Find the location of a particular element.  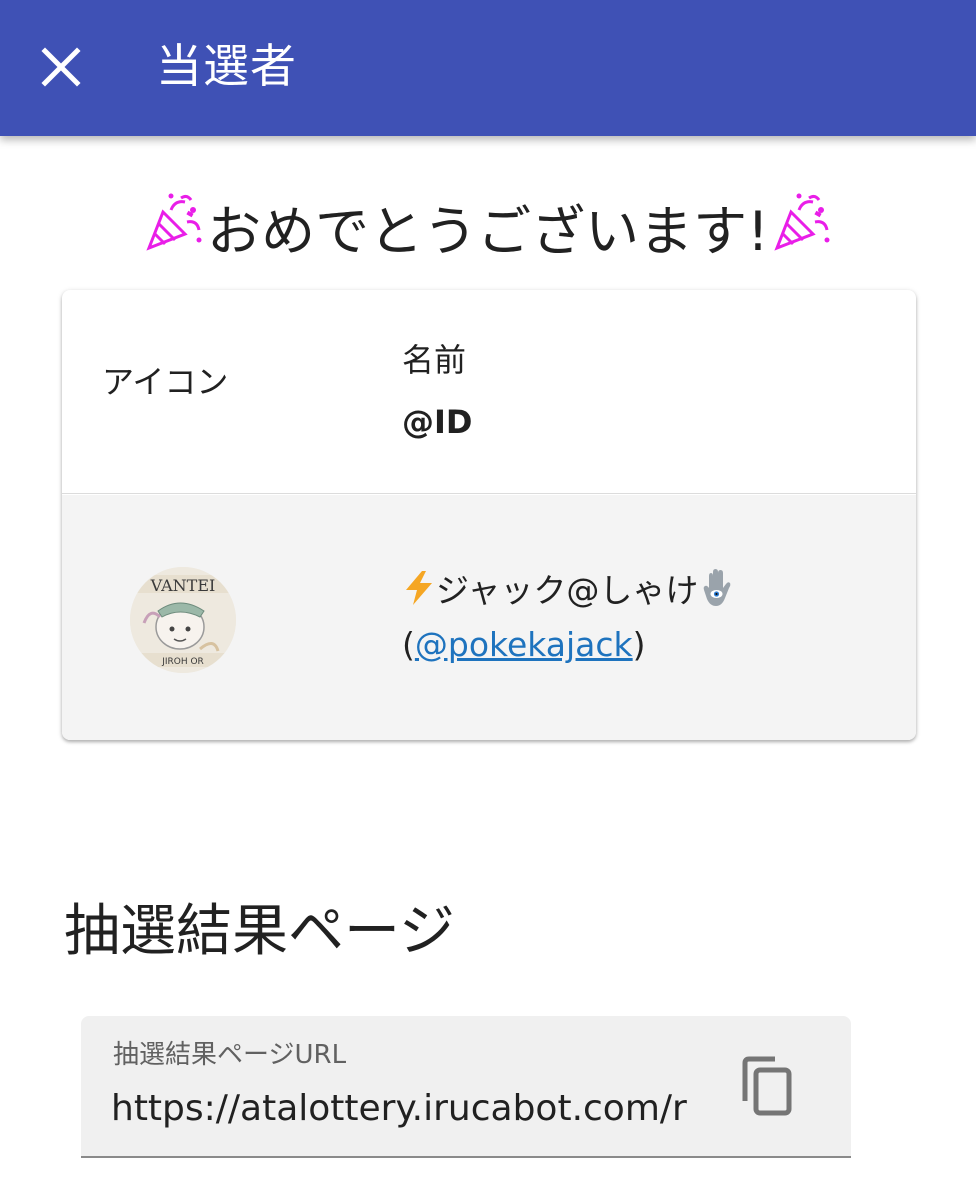

table-header: アイコン 名前 @ID is located at coordinates (489, 392).